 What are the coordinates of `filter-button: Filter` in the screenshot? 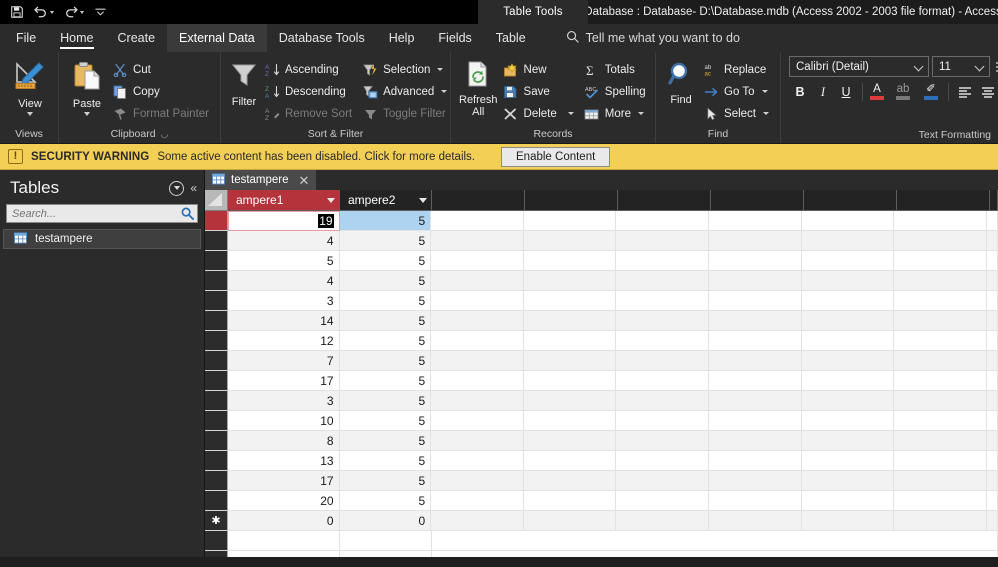 It's located at (244, 83).